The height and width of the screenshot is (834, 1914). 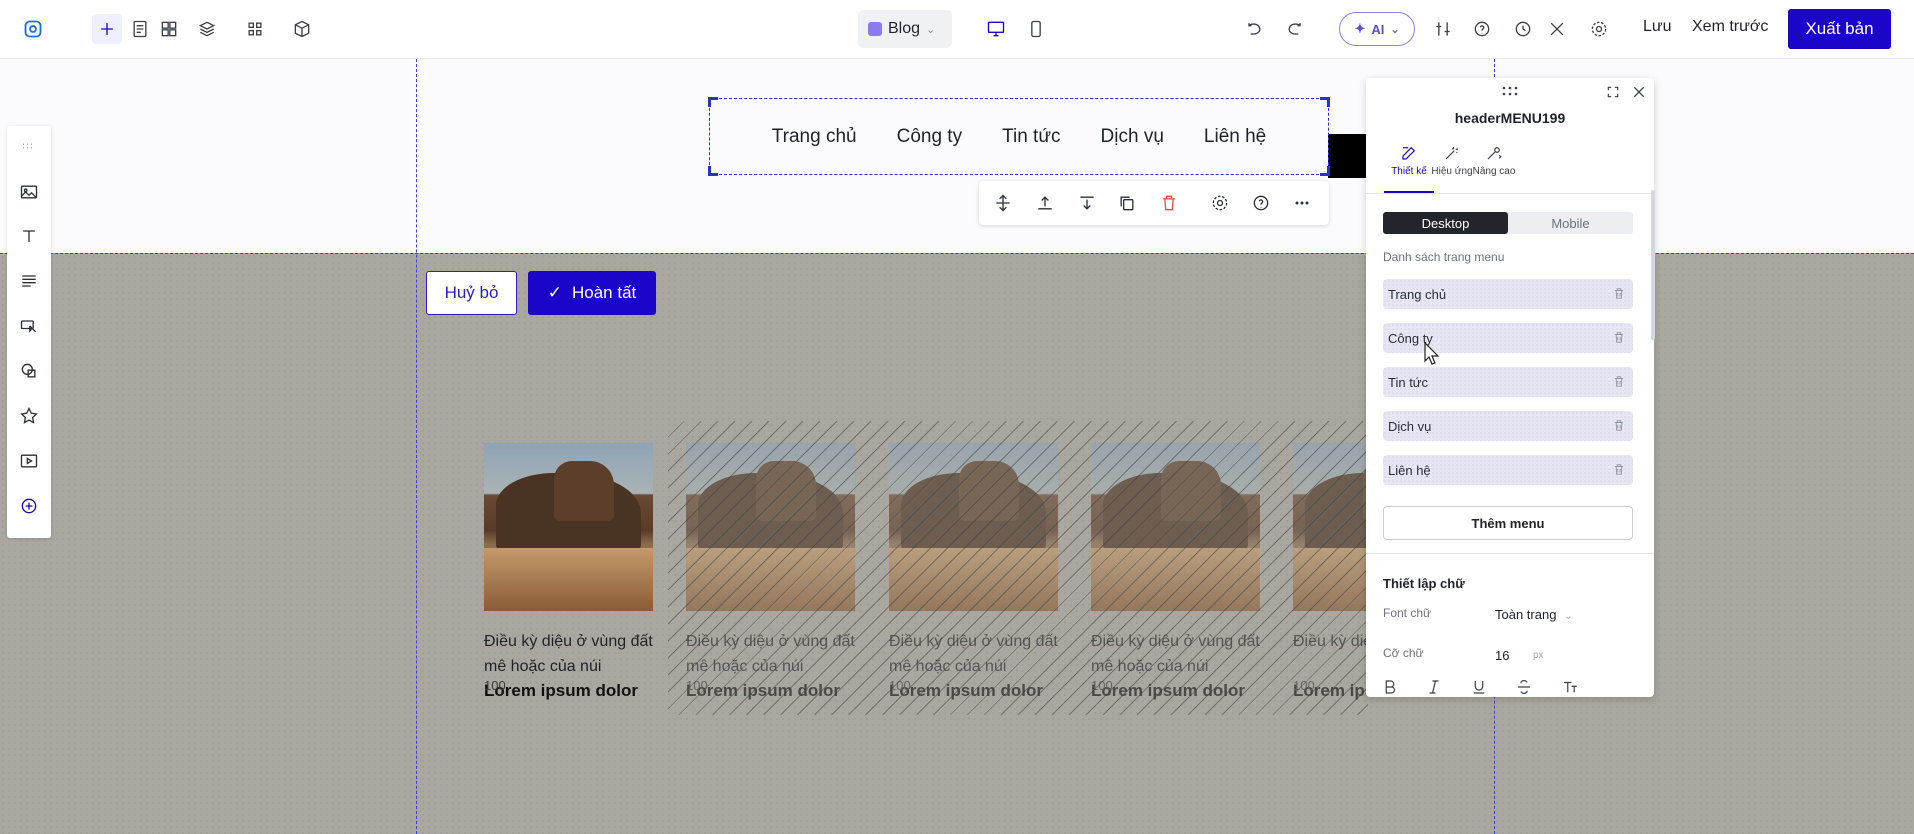 I want to click on italic-icon, so click(x=1434, y=687).